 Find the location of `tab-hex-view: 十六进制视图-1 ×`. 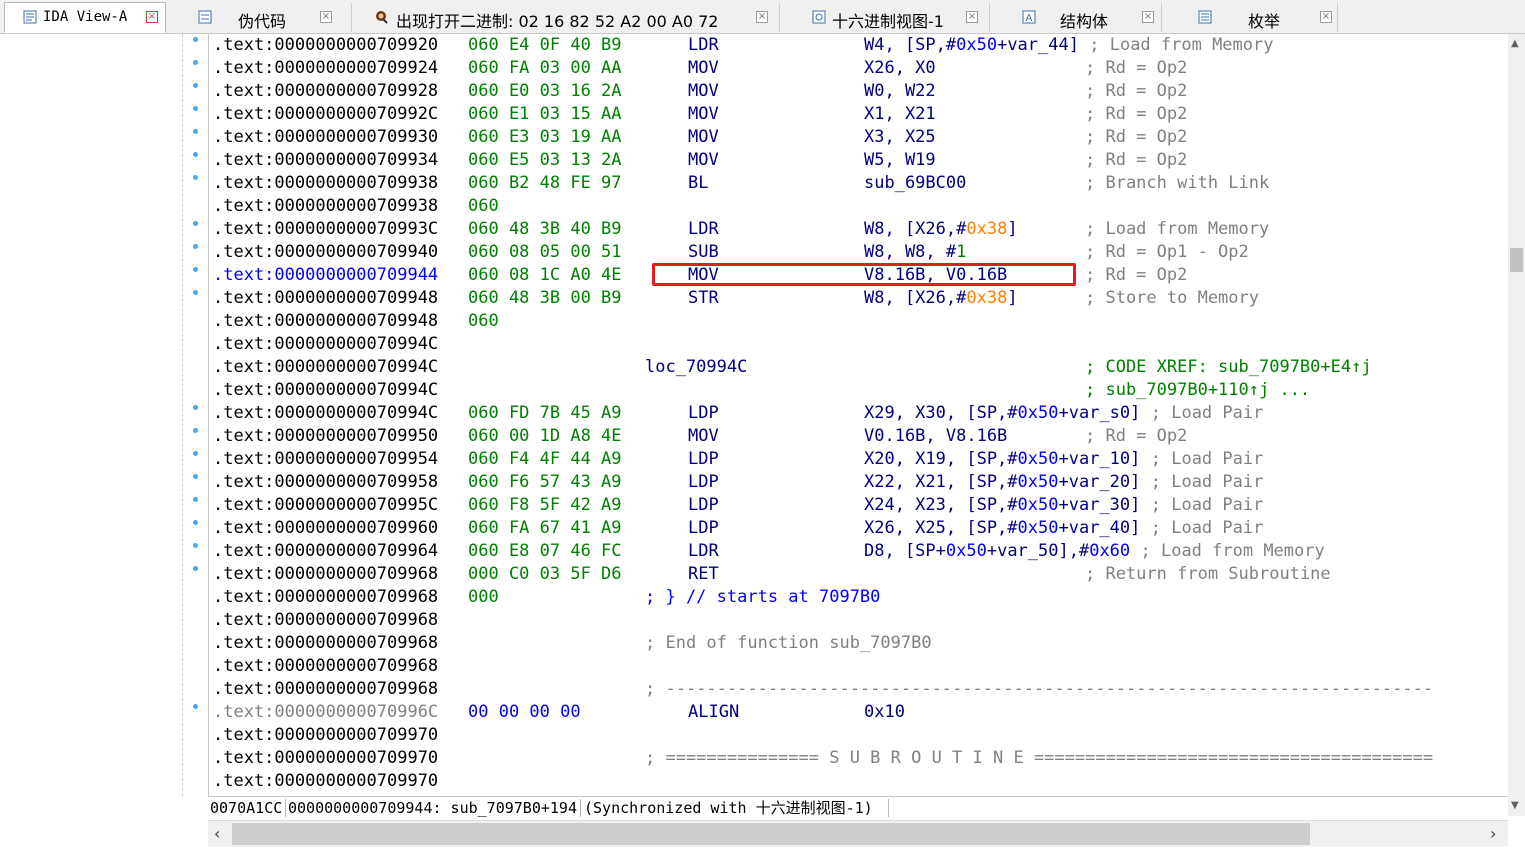

tab-hex-view: 十六进制视图-1 × is located at coordinates (892, 17).